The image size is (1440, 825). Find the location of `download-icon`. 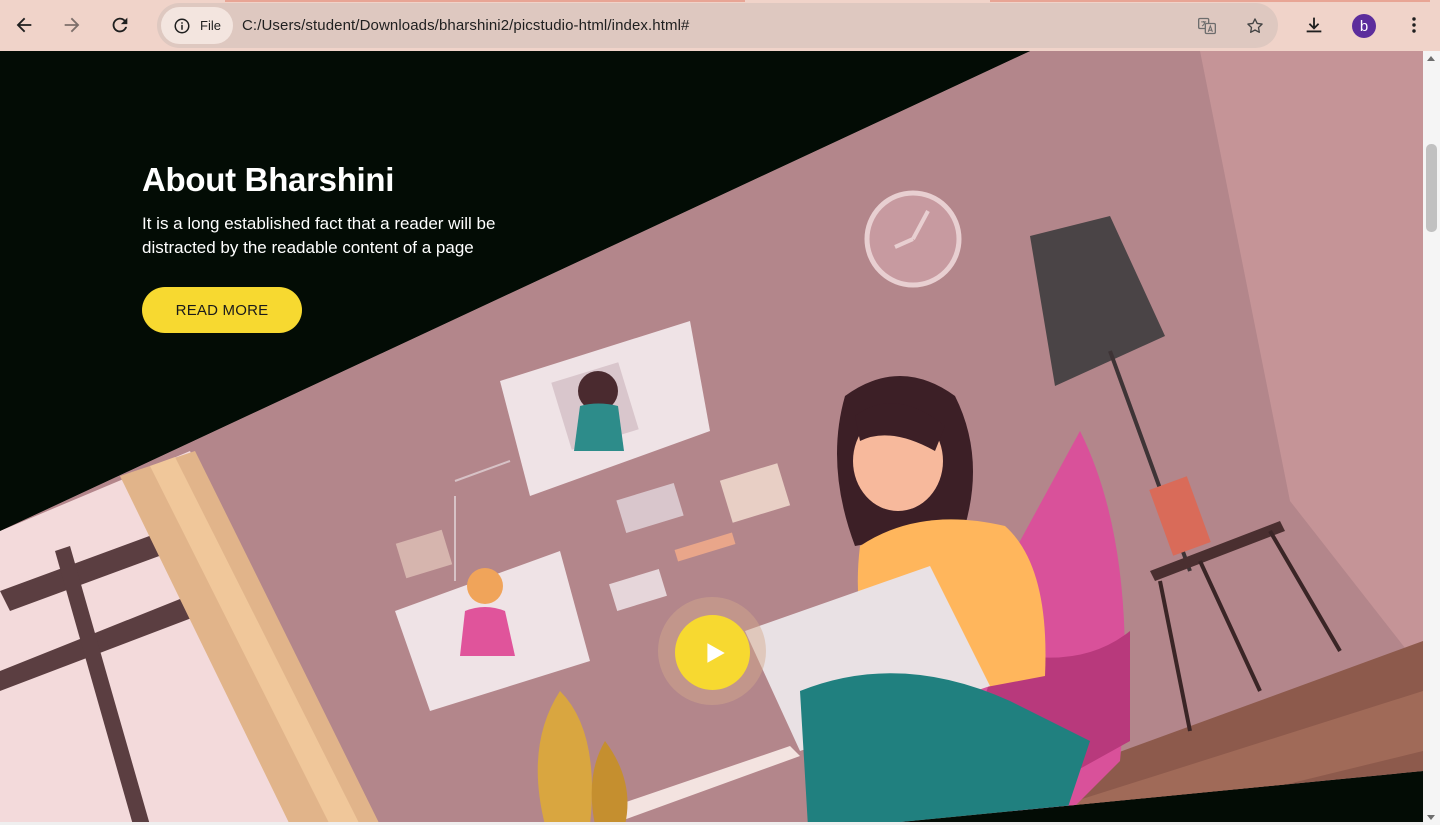

download-icon is located at coordinates (1314, 25).